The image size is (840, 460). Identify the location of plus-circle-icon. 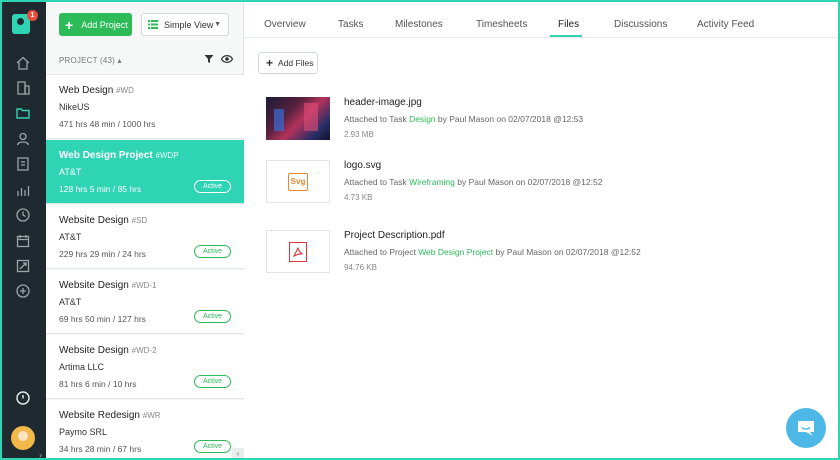
(23, 291).